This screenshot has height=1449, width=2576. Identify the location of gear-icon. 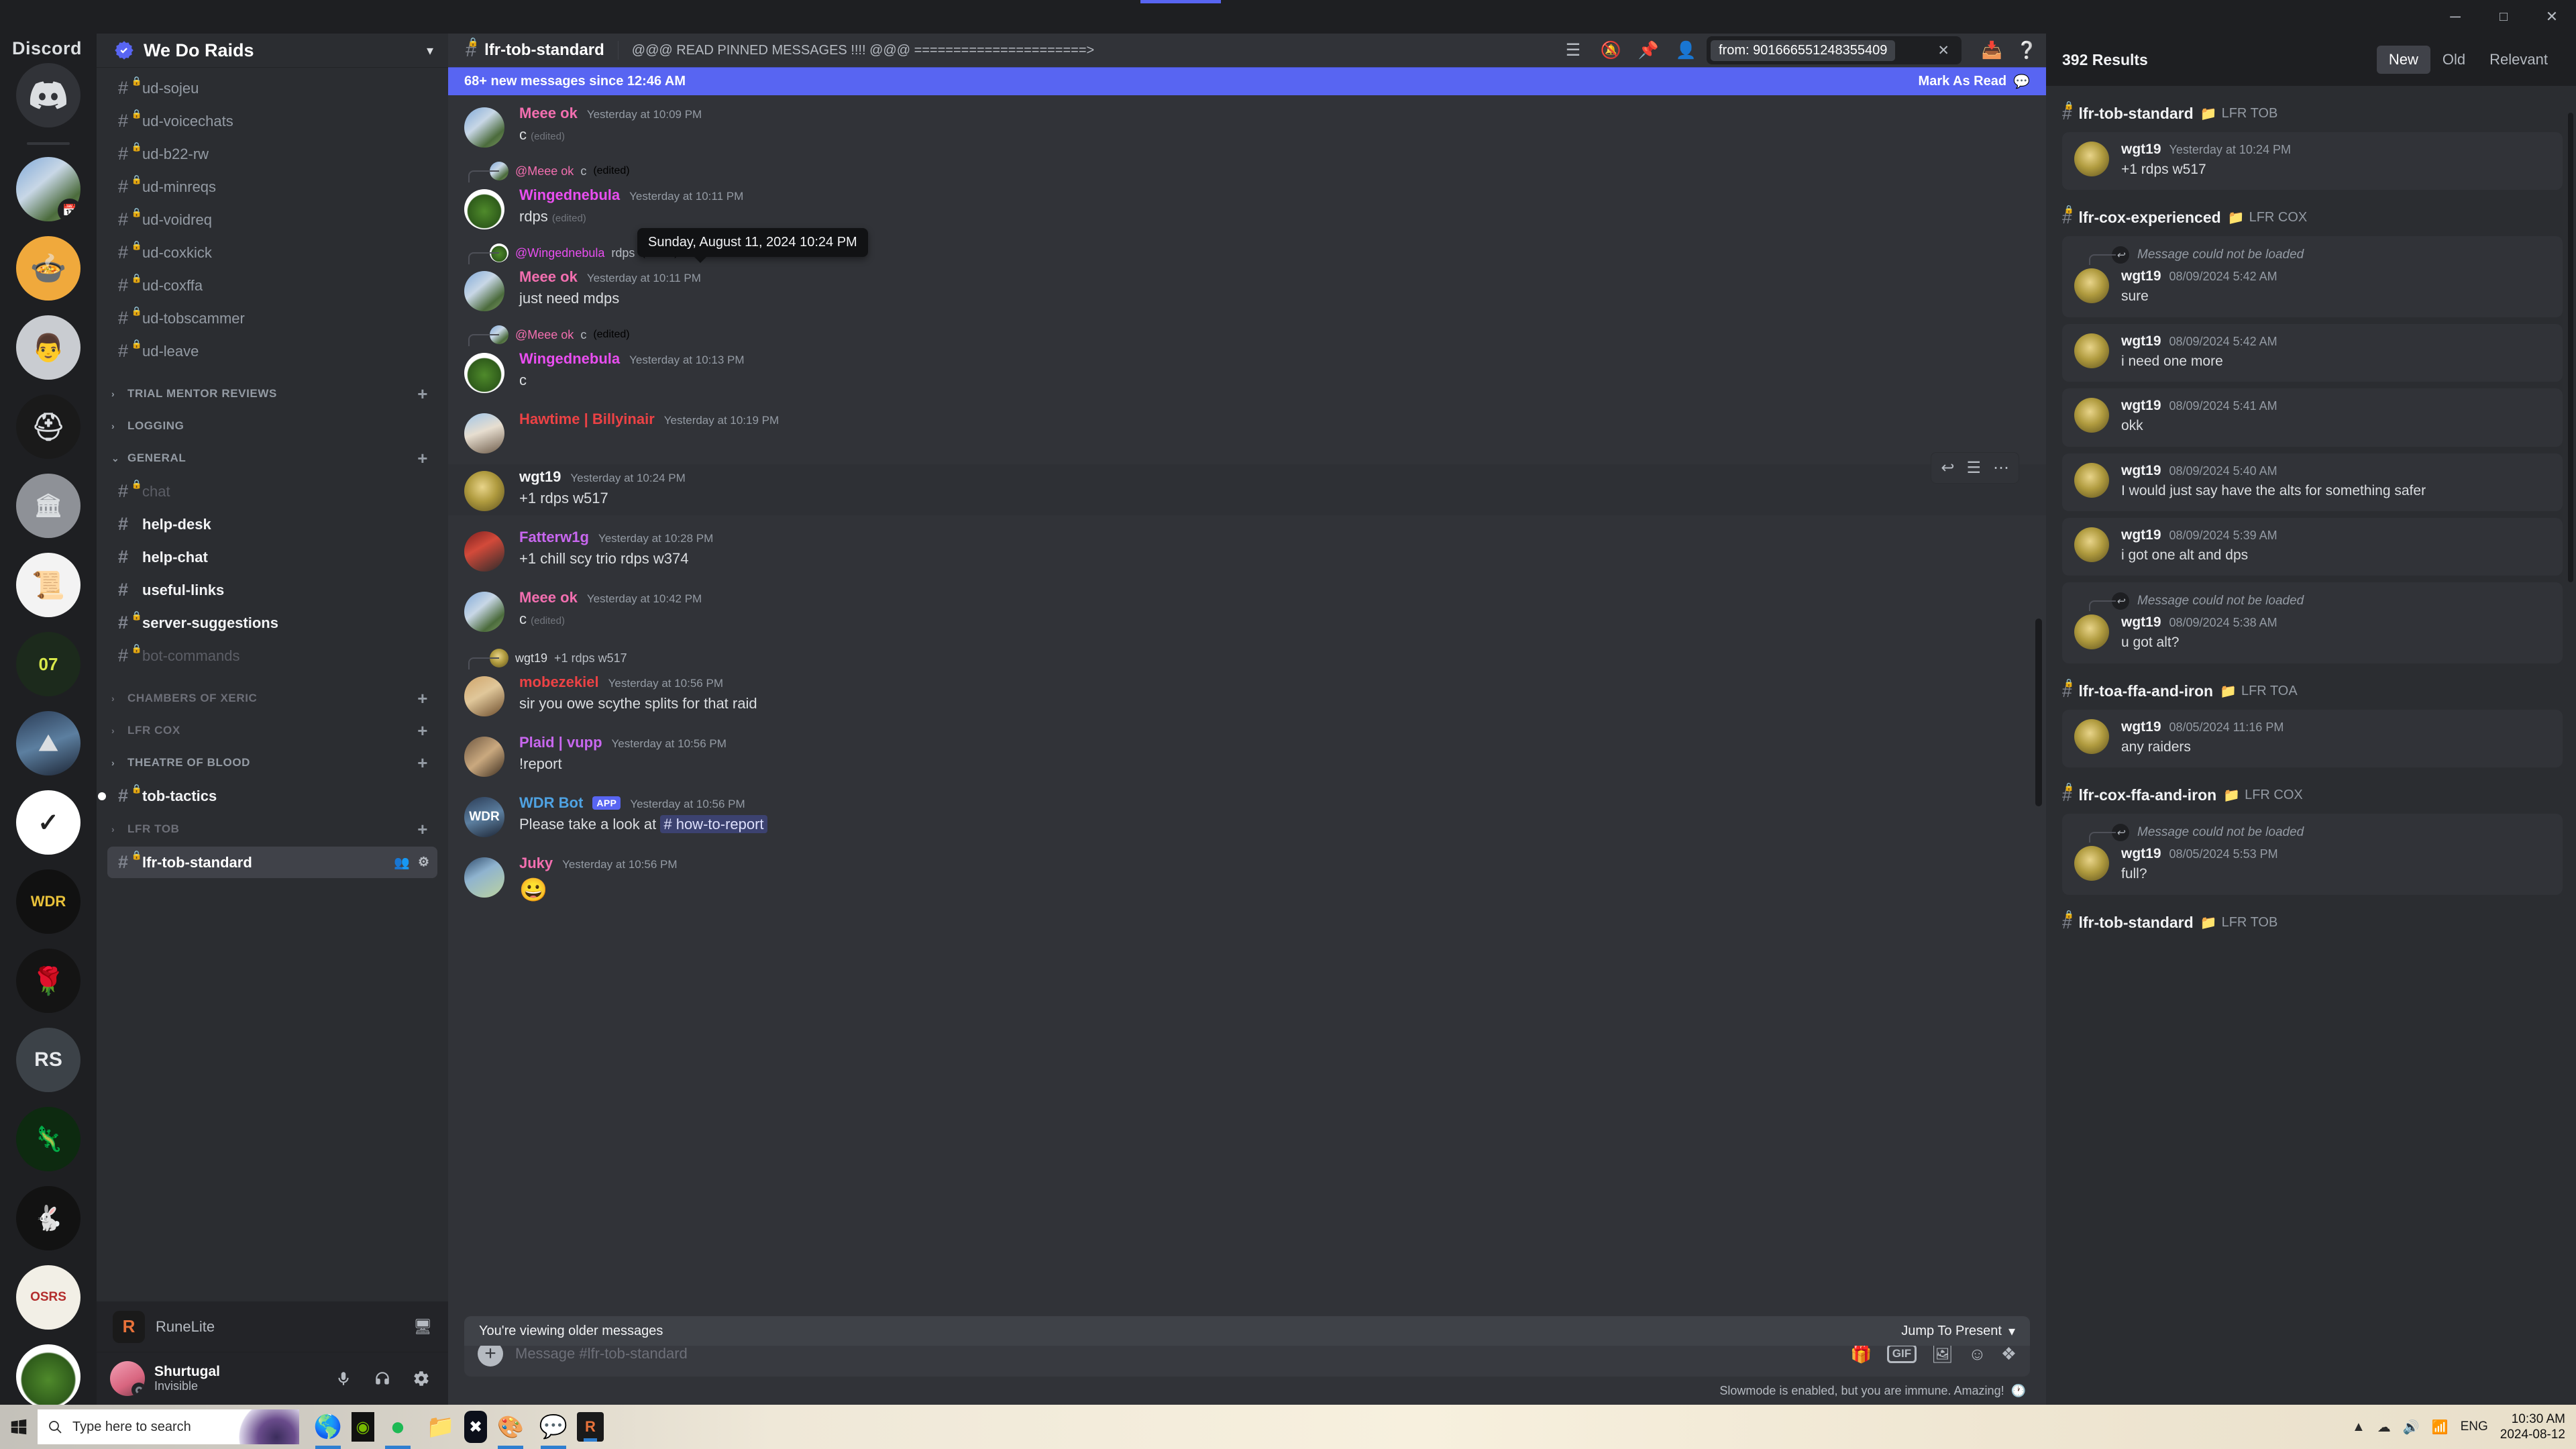
(421, 1378).